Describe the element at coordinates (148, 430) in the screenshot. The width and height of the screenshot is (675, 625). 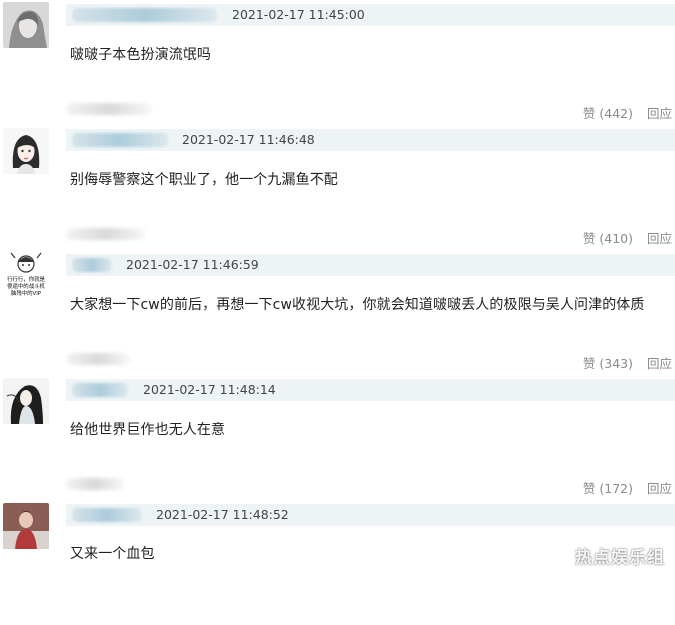
I see `comment-text: 给他世界巨作也无人在意` at that location.